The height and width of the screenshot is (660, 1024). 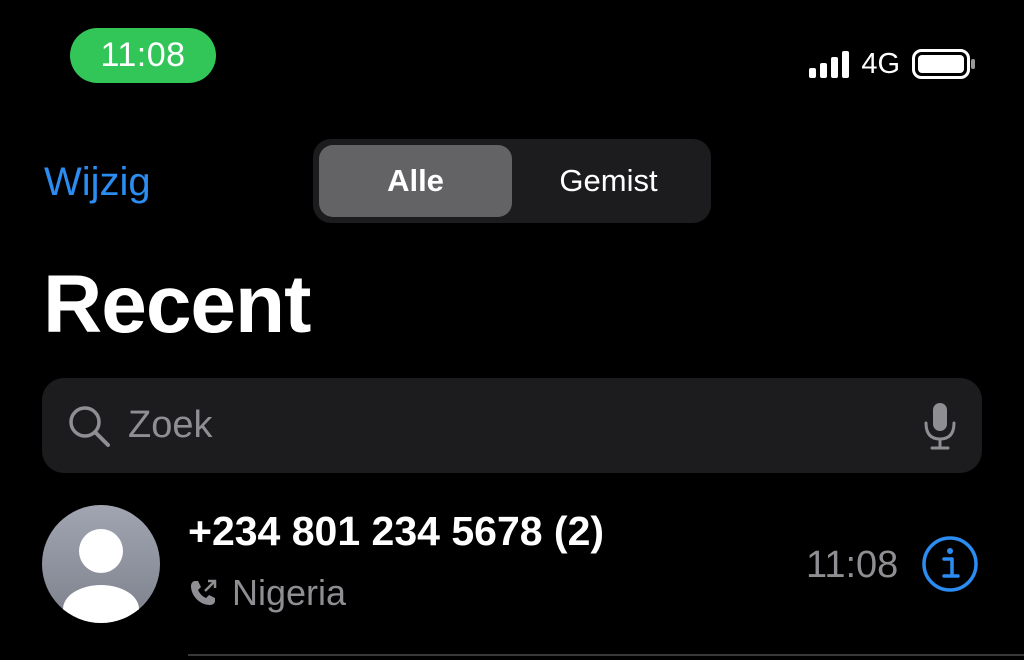 I want to click on microphone-icon, so click(x=940, y=426).